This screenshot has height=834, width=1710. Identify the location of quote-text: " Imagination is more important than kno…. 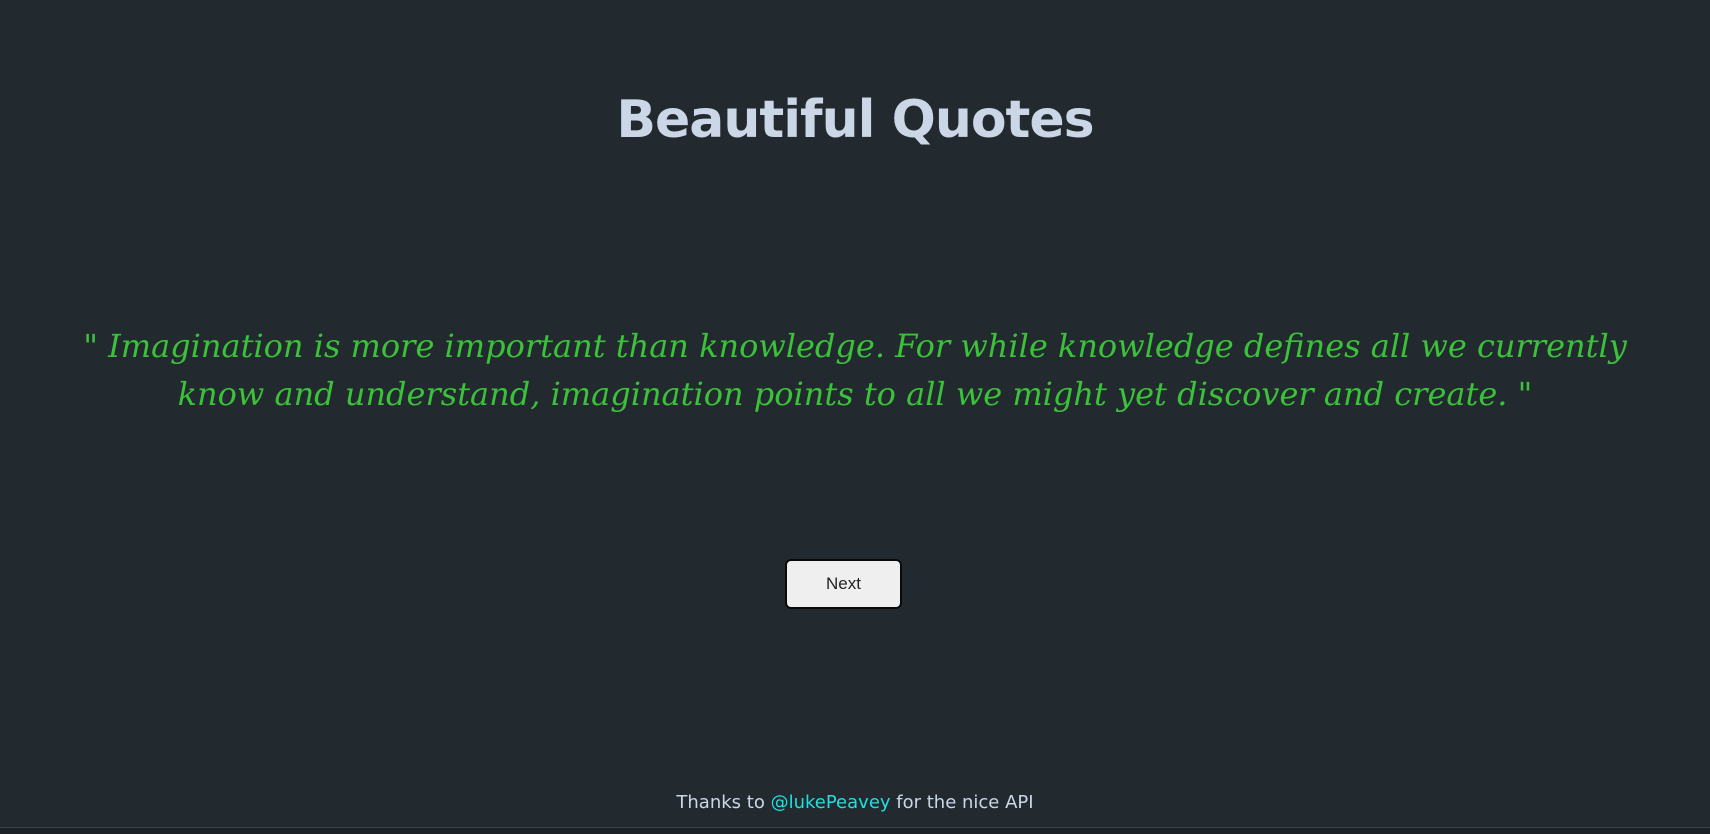
(855, 370).